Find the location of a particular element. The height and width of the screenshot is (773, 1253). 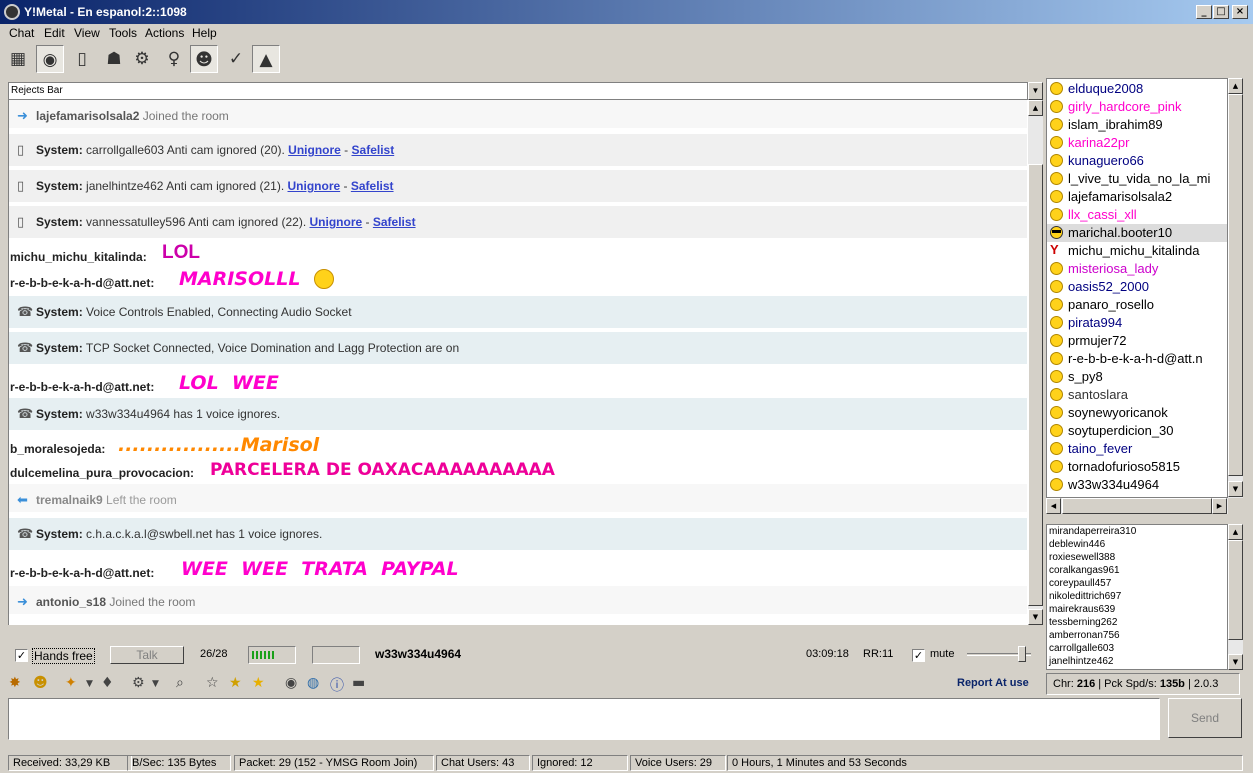

gear-icon: ⚙ is located at coordinates (138, 683).